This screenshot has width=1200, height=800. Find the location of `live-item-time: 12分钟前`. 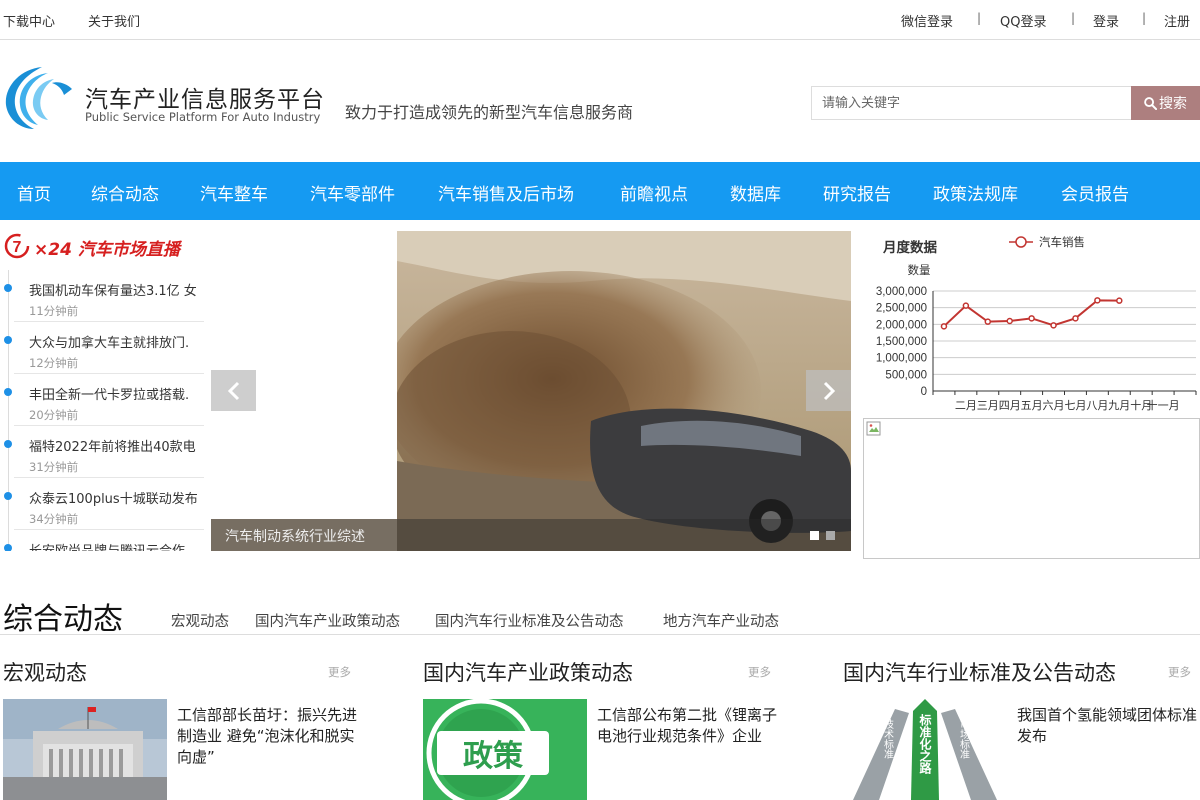

live-item-time: 12分钟前 is located at coordinates (54, 363).